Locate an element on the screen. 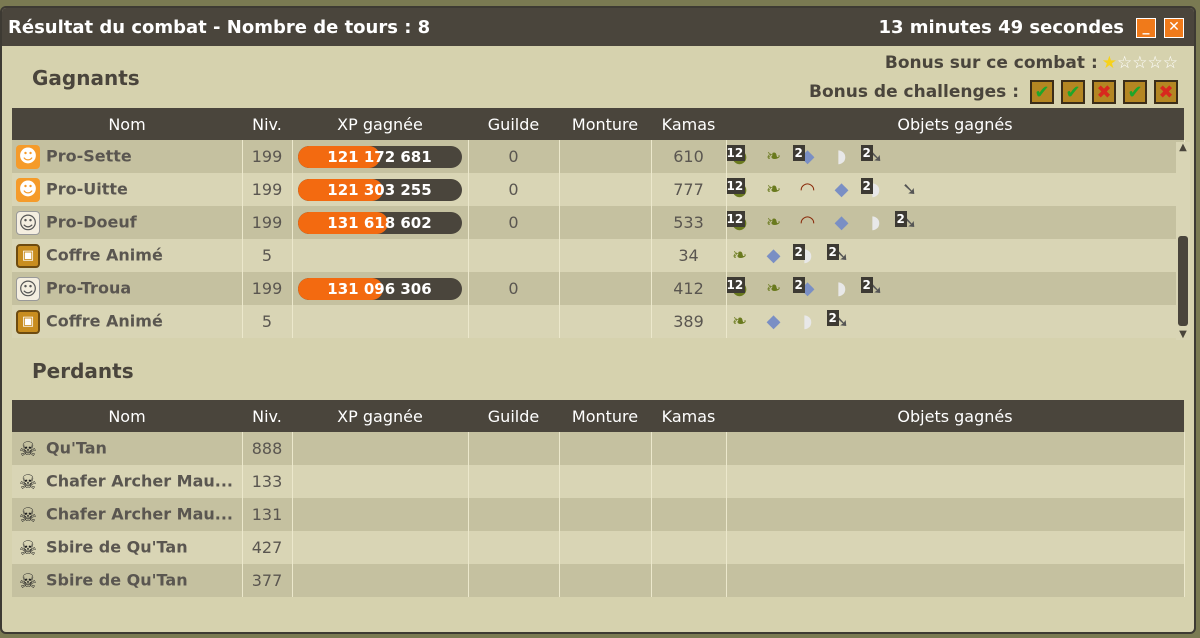 This screenshot has height=638, width=1200. items-cell: ●12 ❧ ◠ ◆ ◗➘2 is located at coordinates (955, 222).